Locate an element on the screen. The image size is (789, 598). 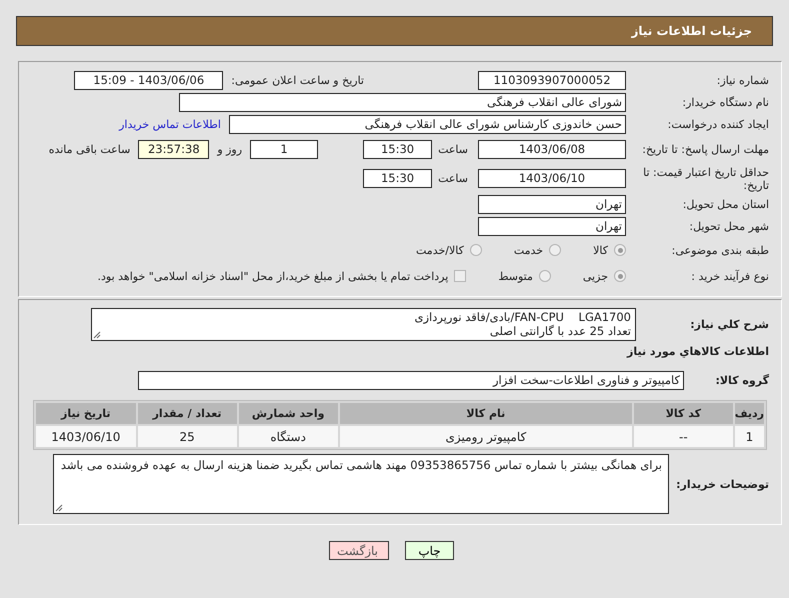
description-line: FAN-CPU LGA1700/بادی/فاقد نورپردازی is located at coordinates (522, 317).